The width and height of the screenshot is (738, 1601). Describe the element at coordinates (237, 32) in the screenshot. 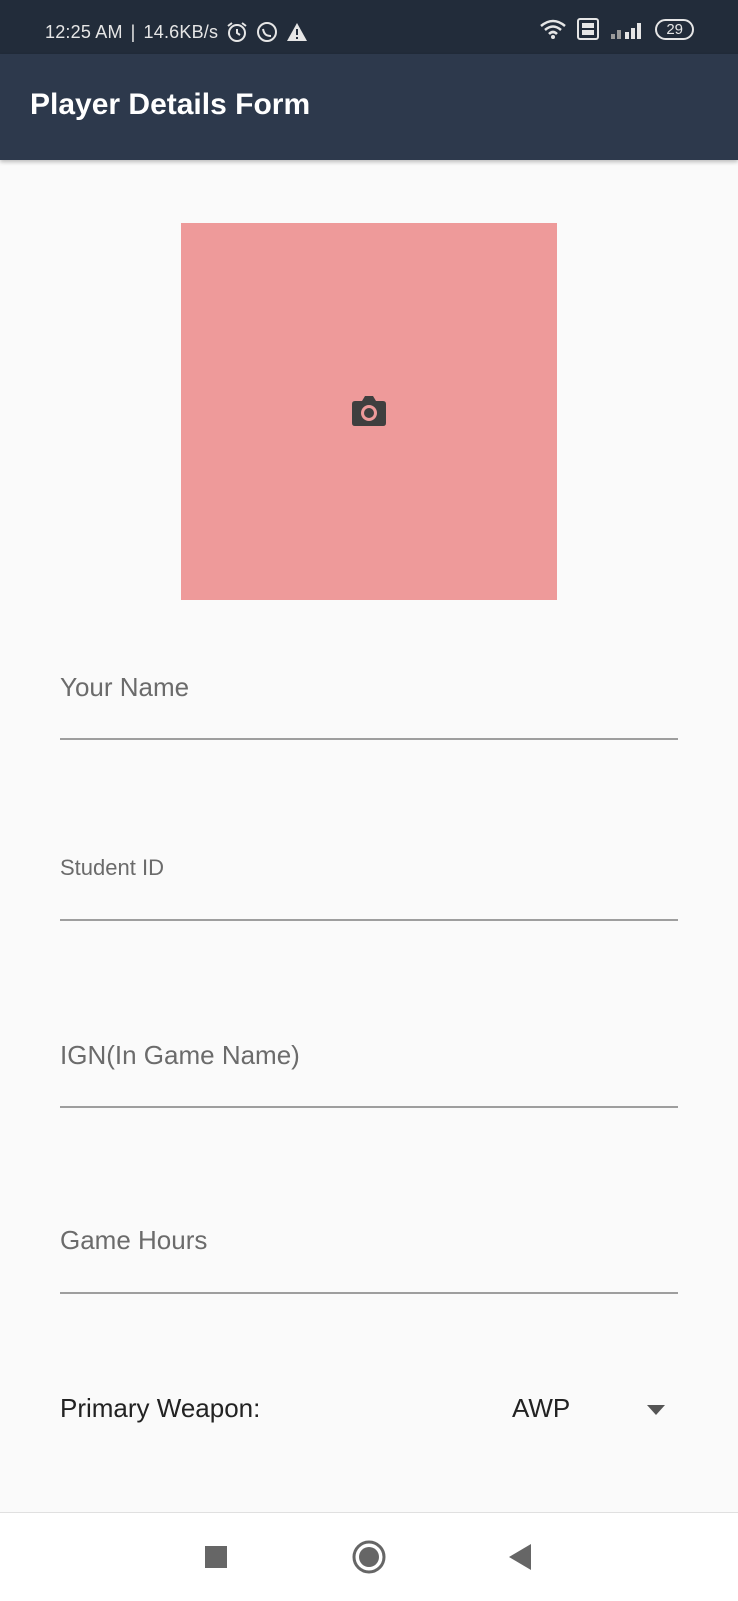

I see `alarm-icon` at that location.